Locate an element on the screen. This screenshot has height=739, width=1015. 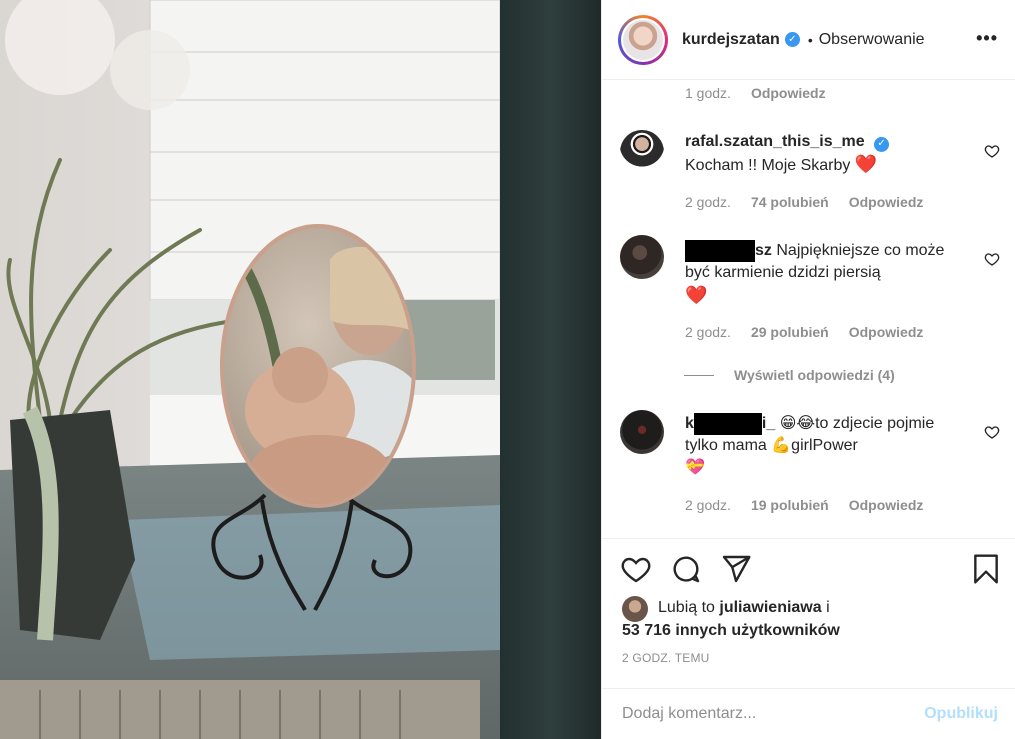
comment-time: 1 godz. is located at coordinates (708, 93).